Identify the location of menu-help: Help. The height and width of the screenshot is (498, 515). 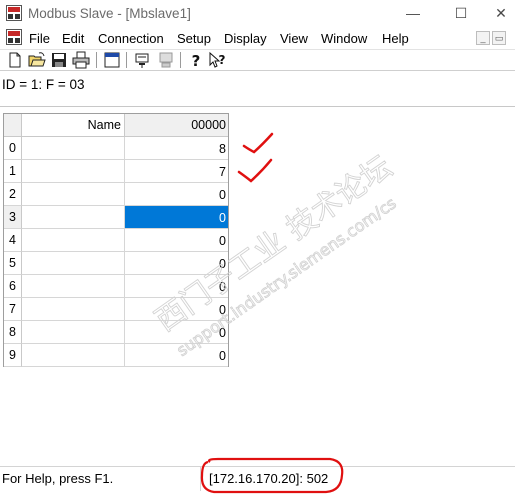
(395, 38).